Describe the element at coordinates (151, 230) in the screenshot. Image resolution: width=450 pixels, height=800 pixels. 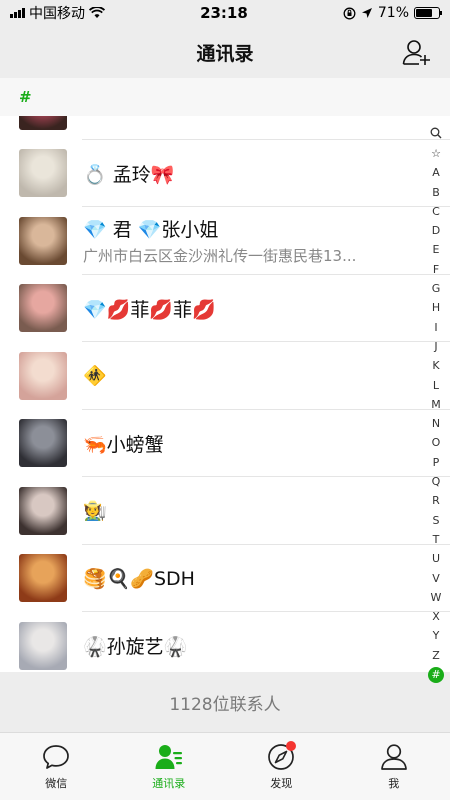
I see `contact-name: 💎 君 💎张小姐` at that location.